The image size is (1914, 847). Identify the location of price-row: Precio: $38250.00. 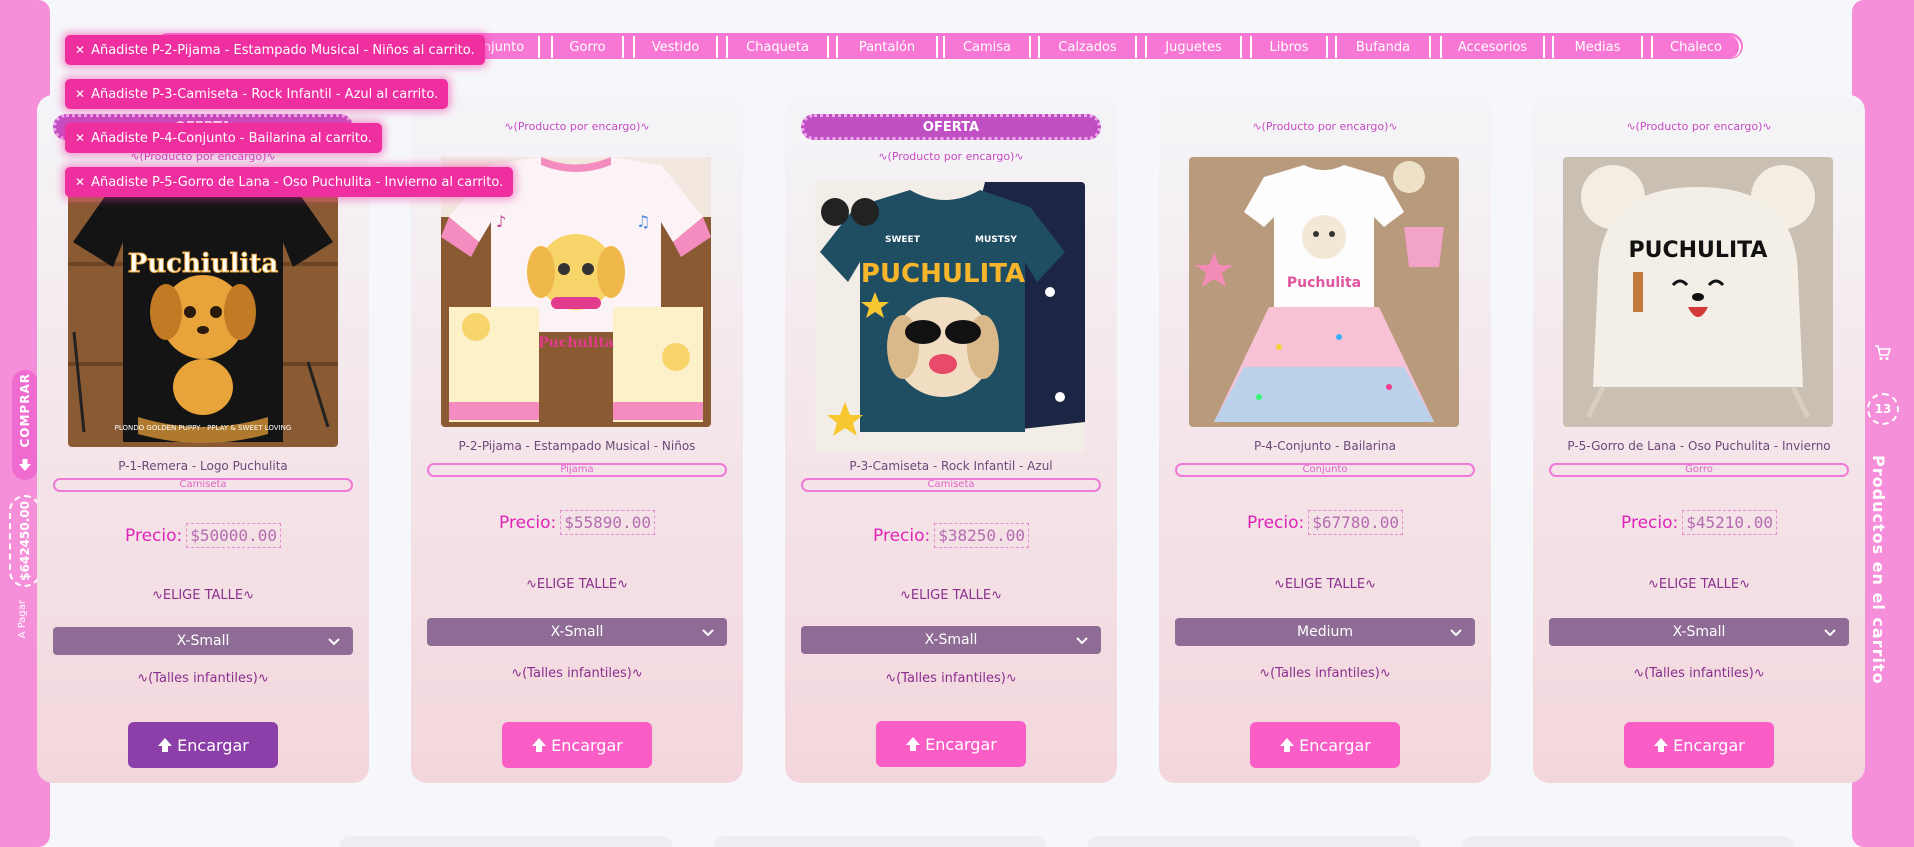
(951, 535).